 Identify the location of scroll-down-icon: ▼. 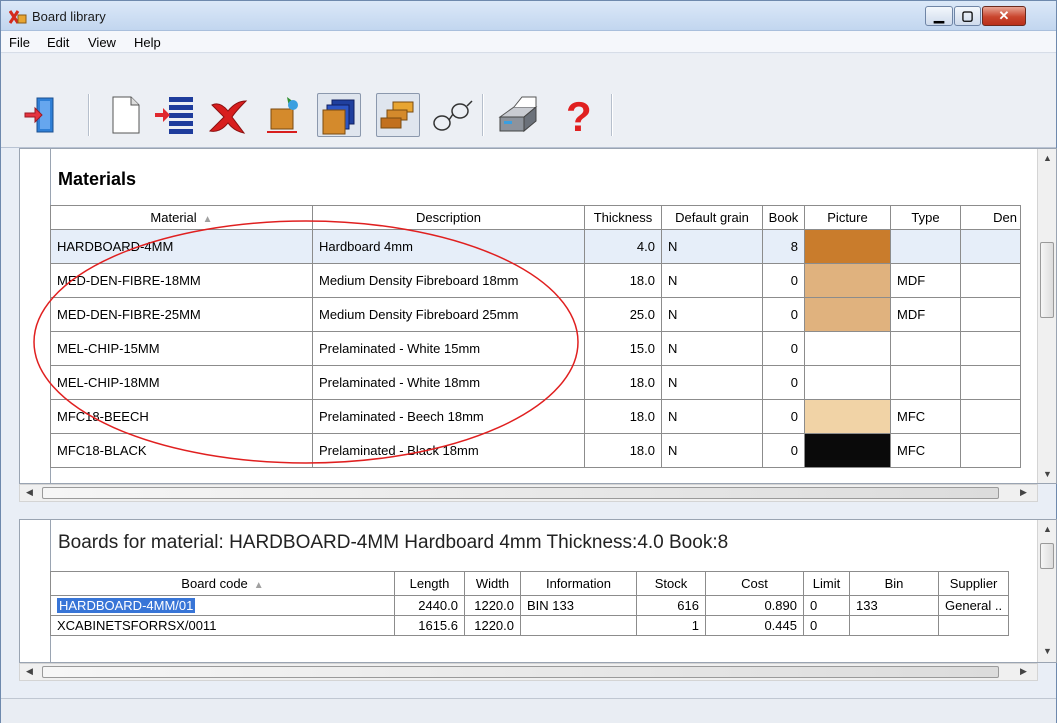
(1047, 651).